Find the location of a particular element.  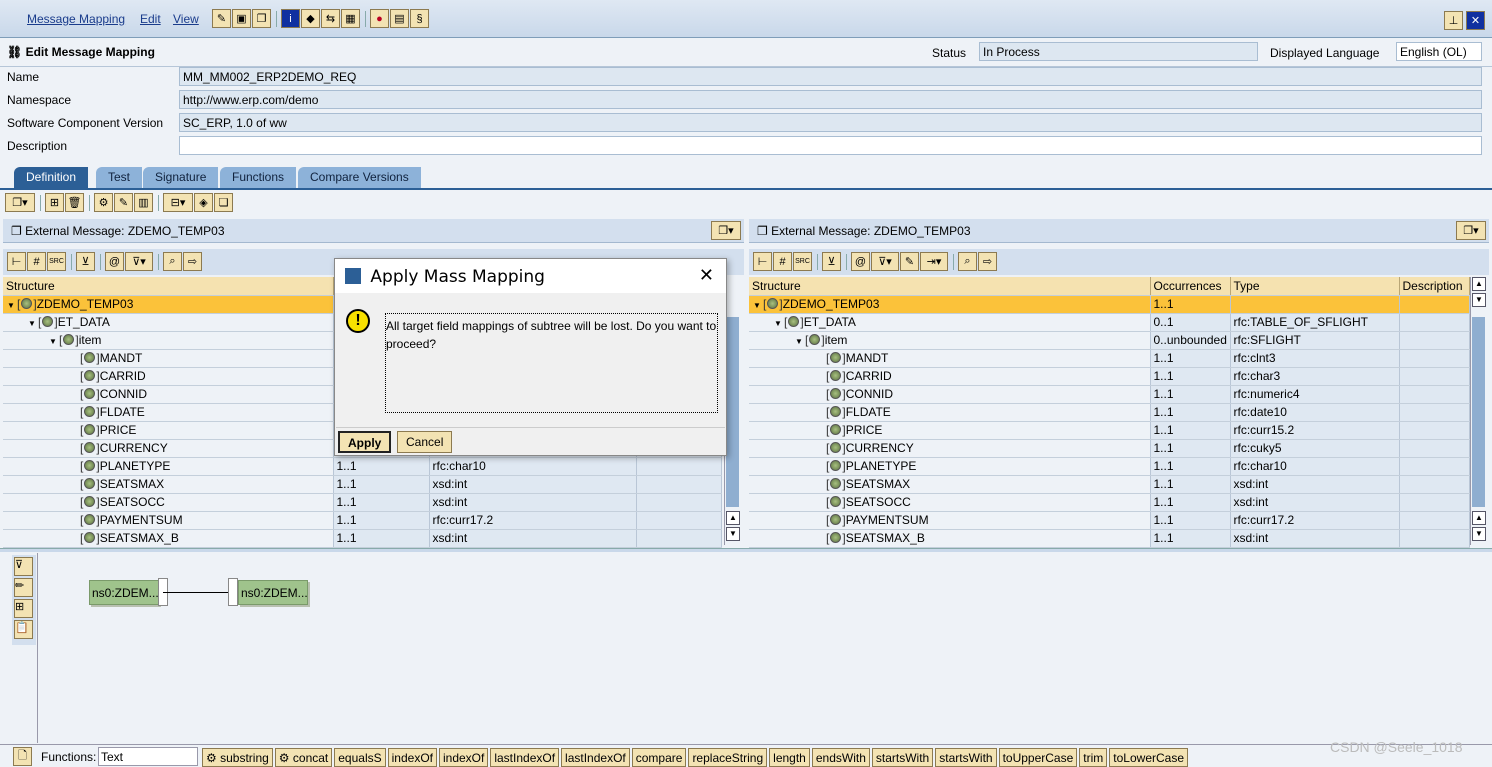

splitter is located at coordinates (746, 550).